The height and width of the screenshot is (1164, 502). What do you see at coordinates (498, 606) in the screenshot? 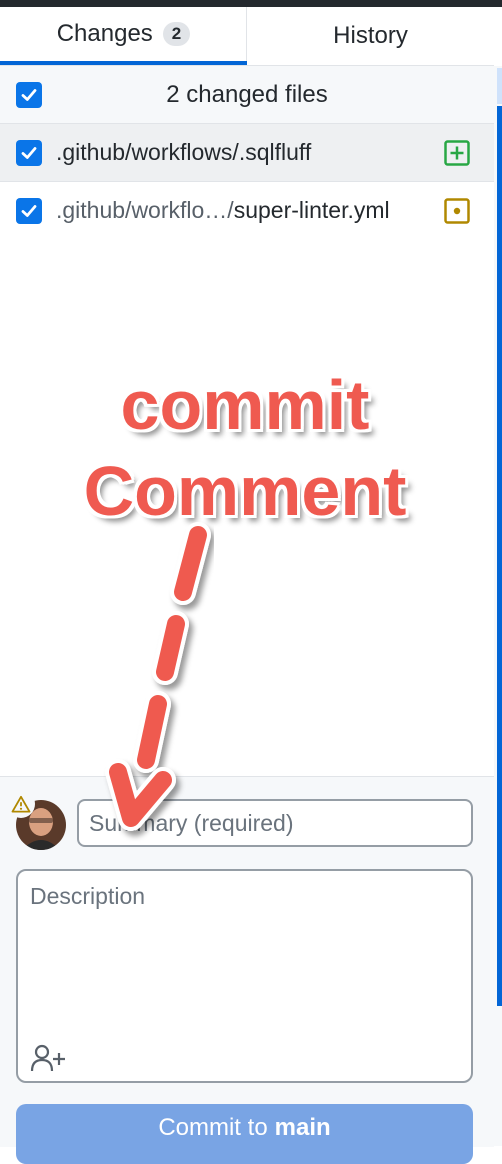
I see `diff-pane-edge` at bounding box center [498, 606].